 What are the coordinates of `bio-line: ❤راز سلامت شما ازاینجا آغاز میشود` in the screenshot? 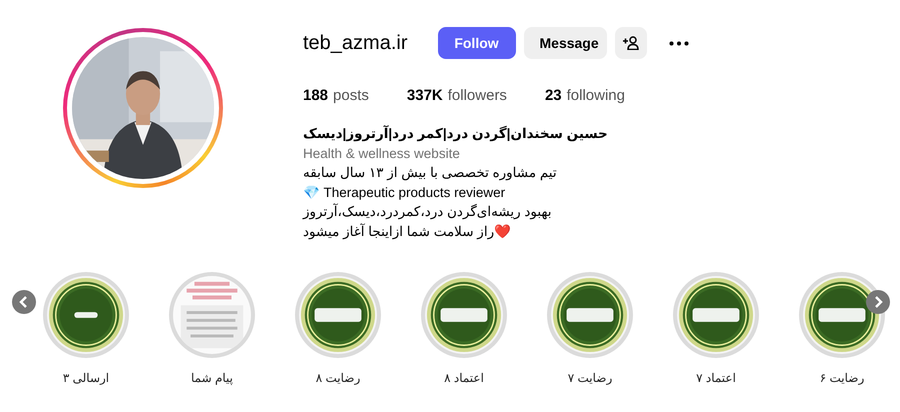 It's located at (407, 231).